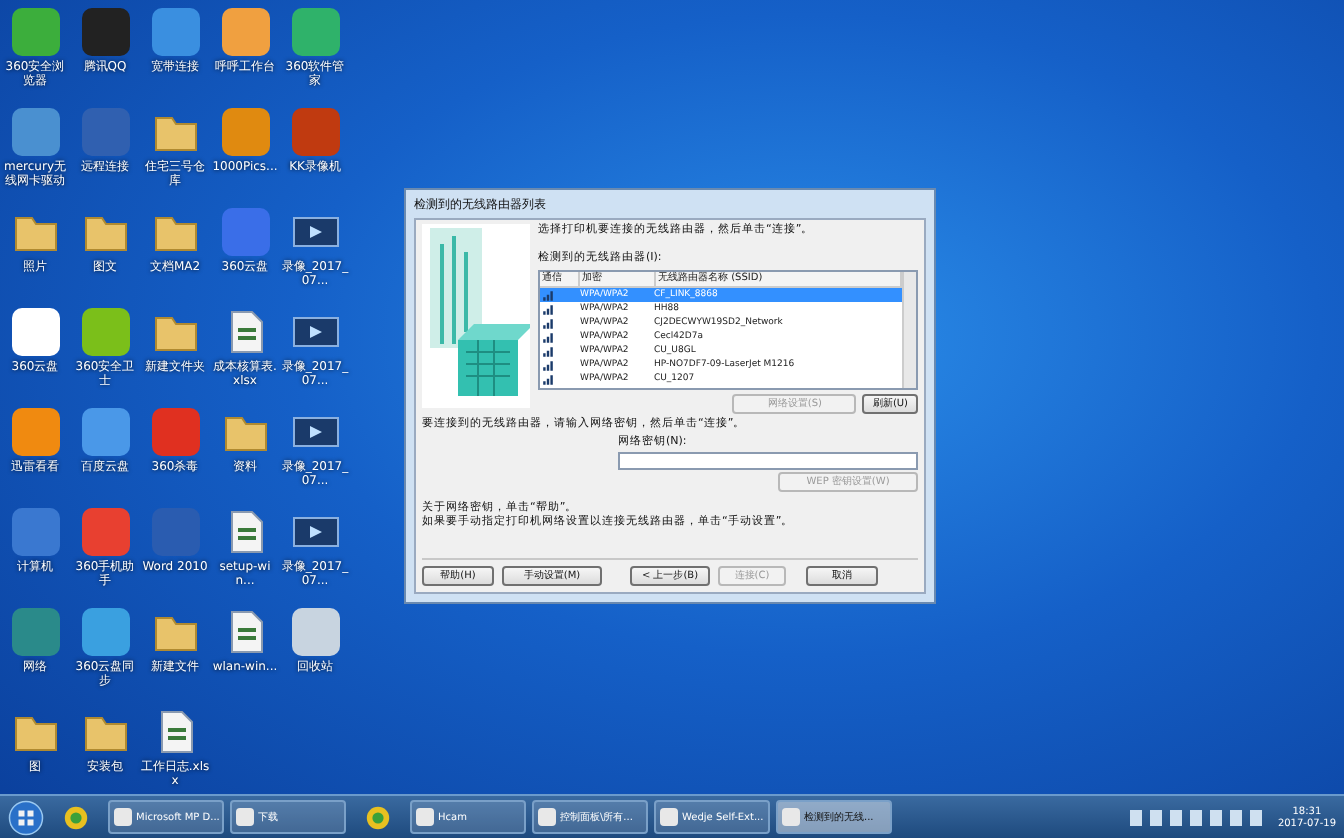 The width and height of the screenshot is (1344, 838). What do you see at coordinates (768, 461) in the screenshot?
I see `network-key-field` at bounding box center [768, 461].